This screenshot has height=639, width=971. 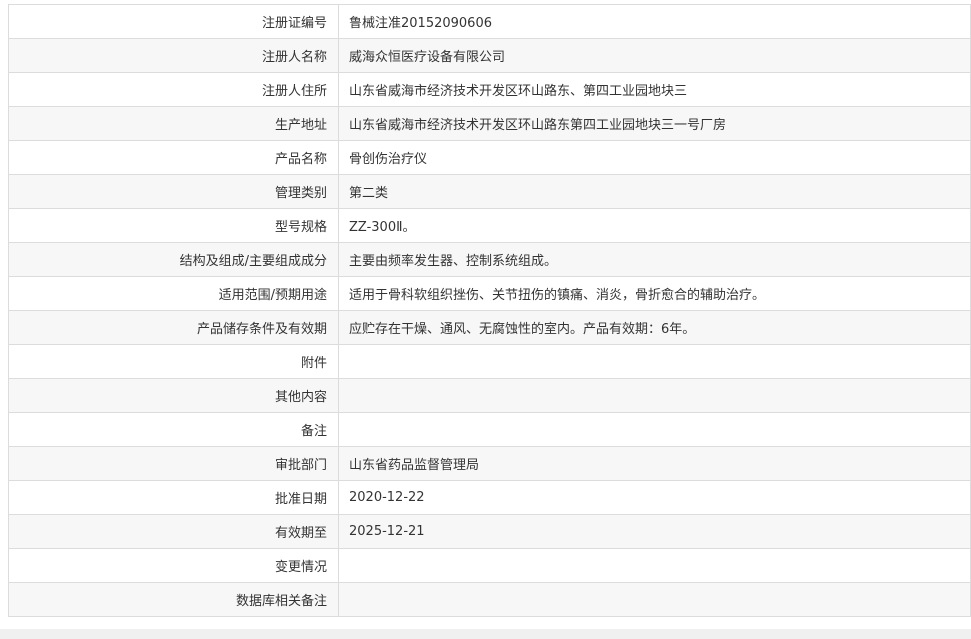 I want to click on row-value-attachments, so click(x=654, y=361).